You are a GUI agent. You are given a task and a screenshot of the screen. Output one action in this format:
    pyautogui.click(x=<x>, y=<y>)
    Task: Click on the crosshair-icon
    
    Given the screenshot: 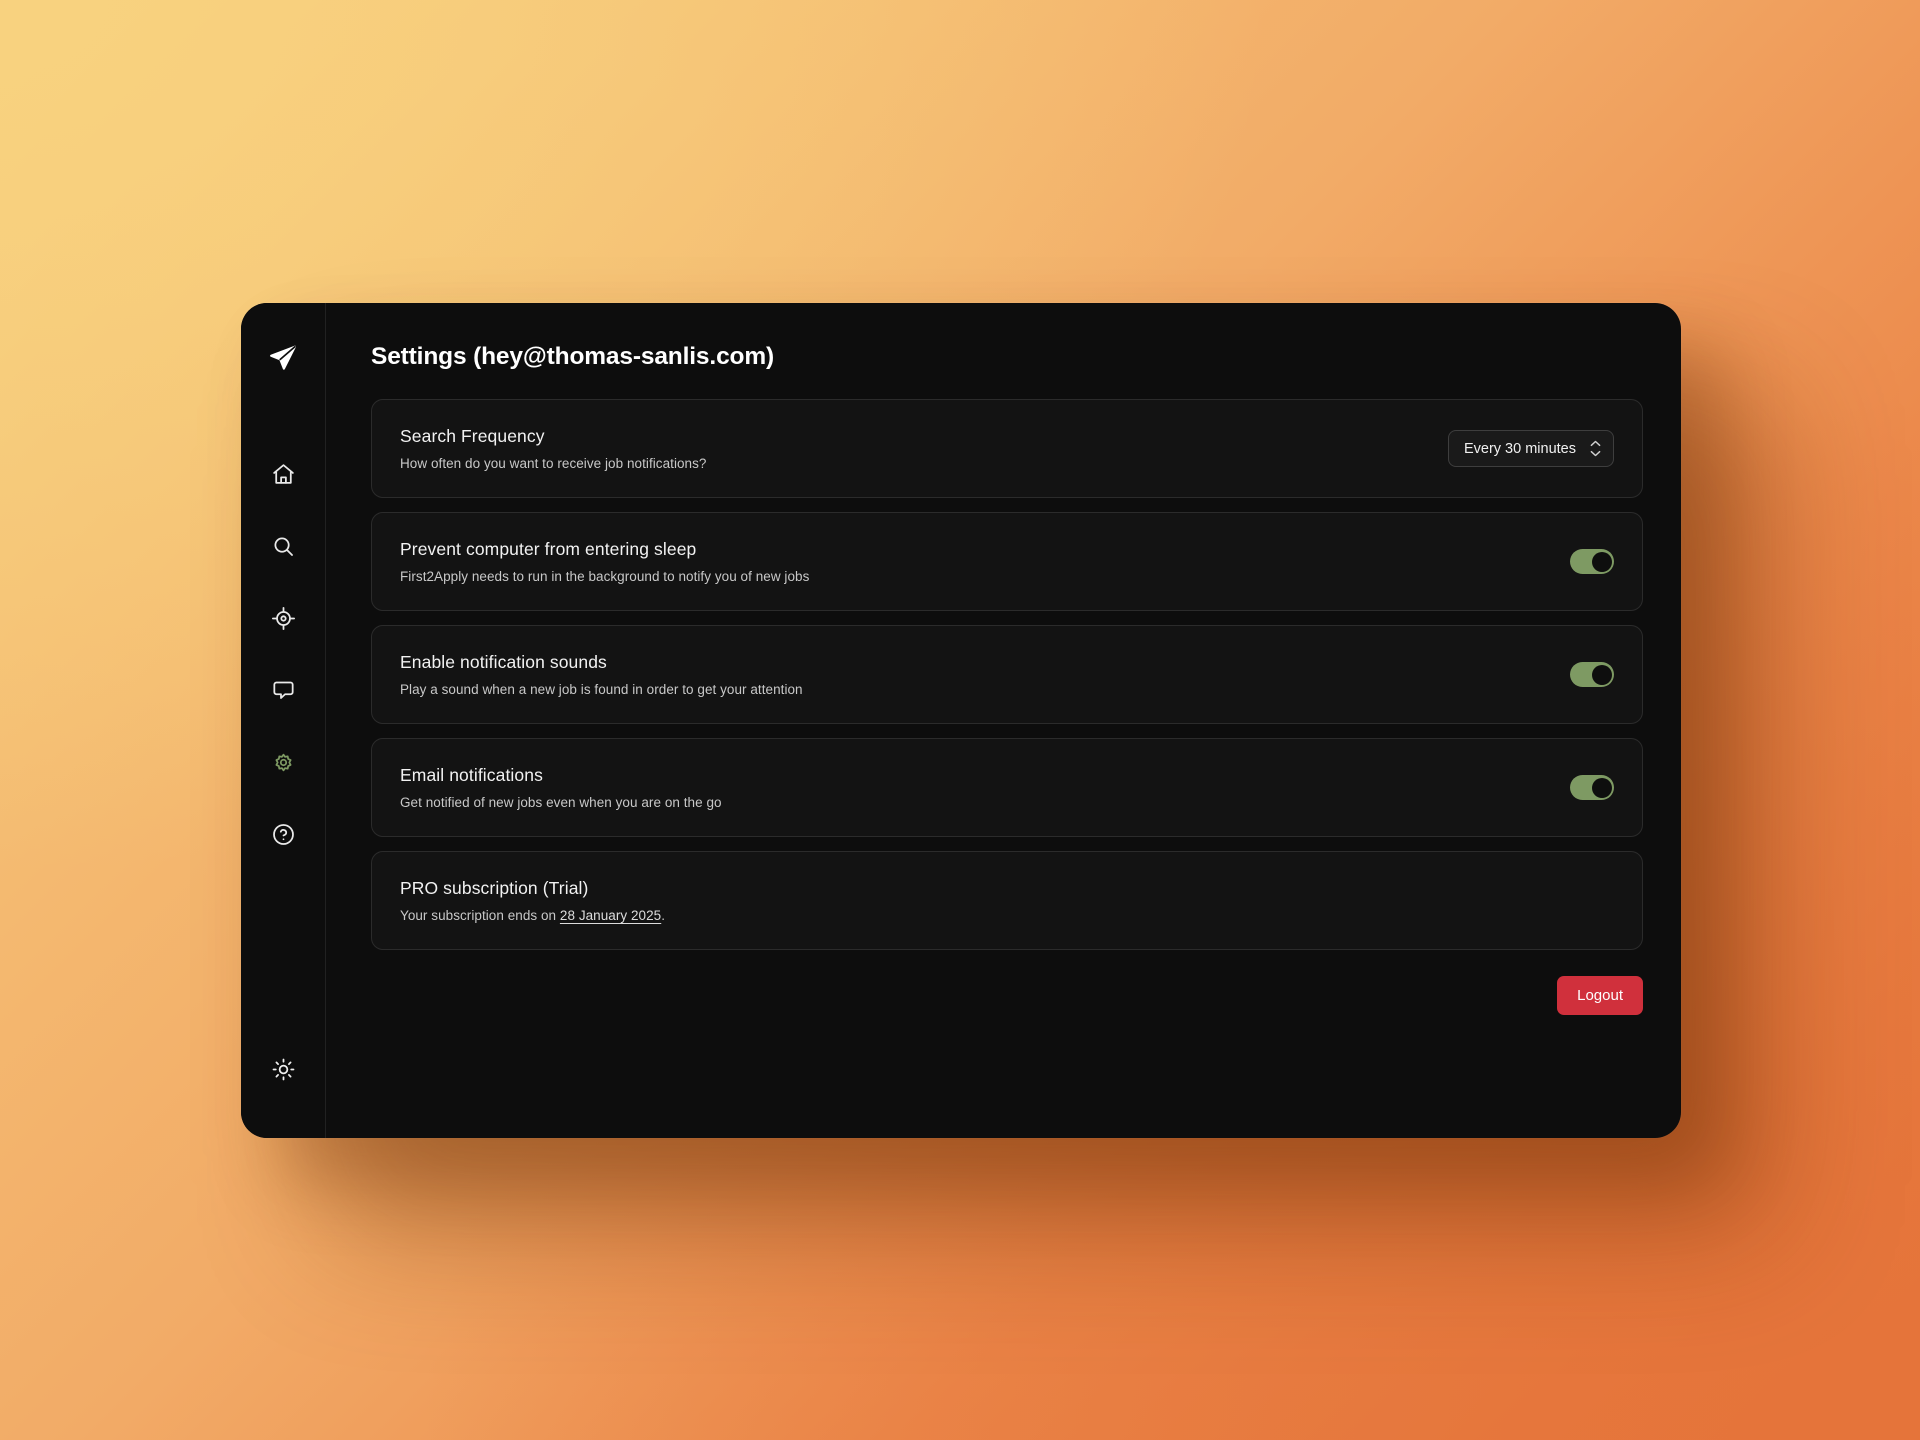 What is the action you would take?
    pyautogui.click(x=283, y=621)
    